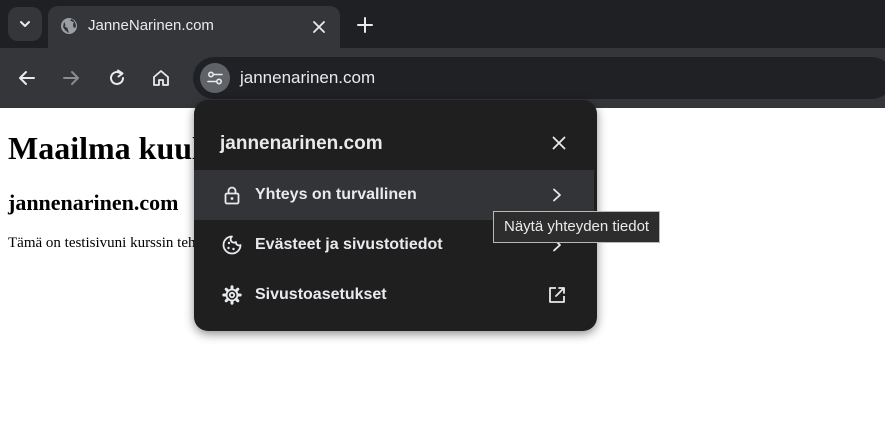 The width and height of the screenshot is (885, 425). I want to click on plus-icon, so click(365, 25).